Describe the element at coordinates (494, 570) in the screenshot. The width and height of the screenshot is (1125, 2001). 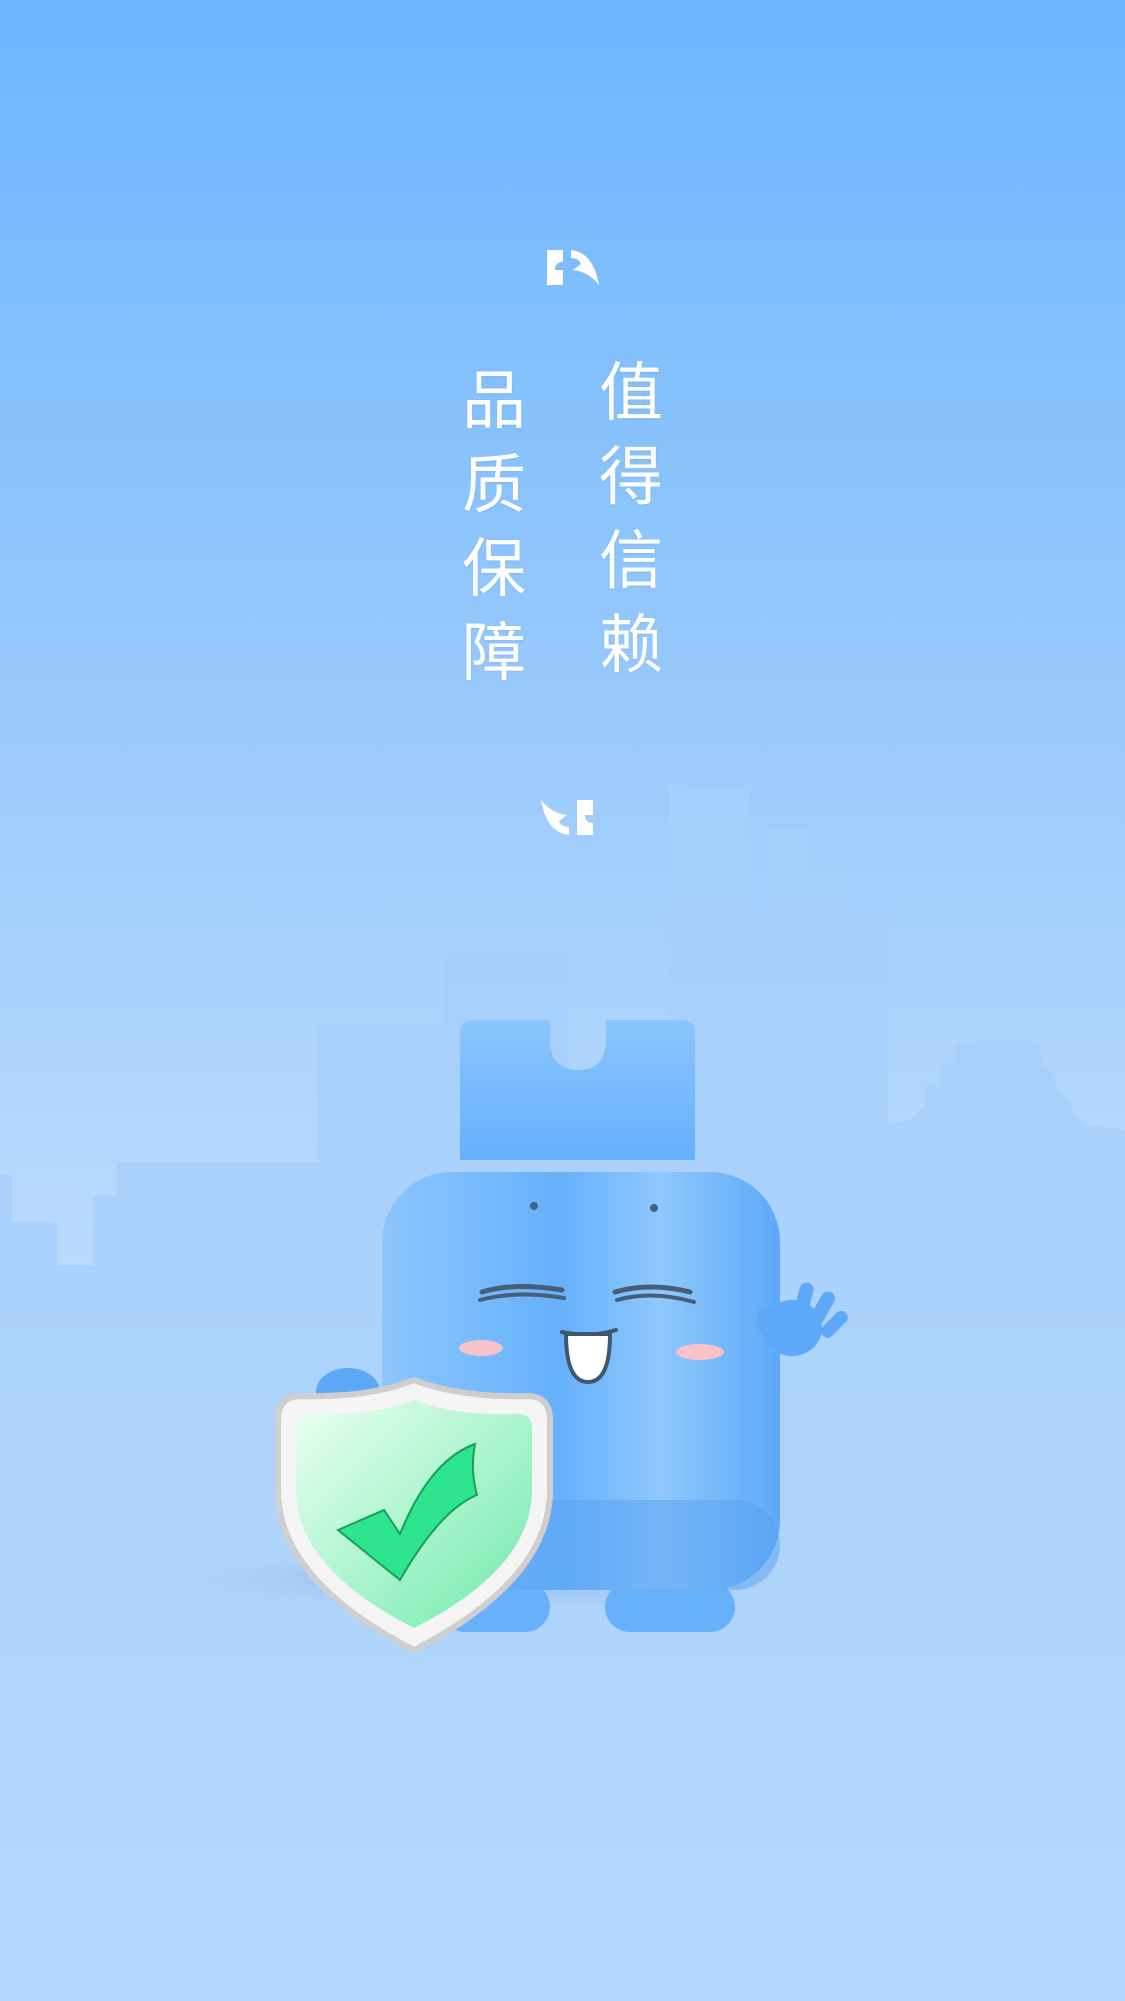
I see `slogan-char: 保` at that location.